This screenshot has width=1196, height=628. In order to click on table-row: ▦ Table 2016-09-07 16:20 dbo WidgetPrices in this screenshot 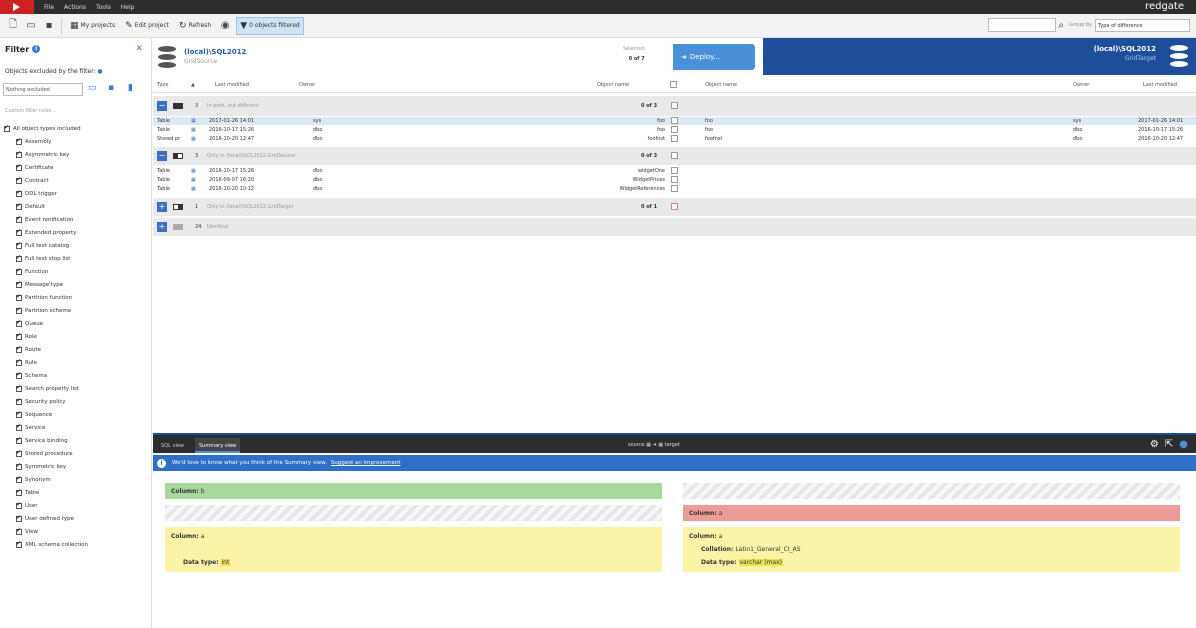, I will do `click(674, 180)`.